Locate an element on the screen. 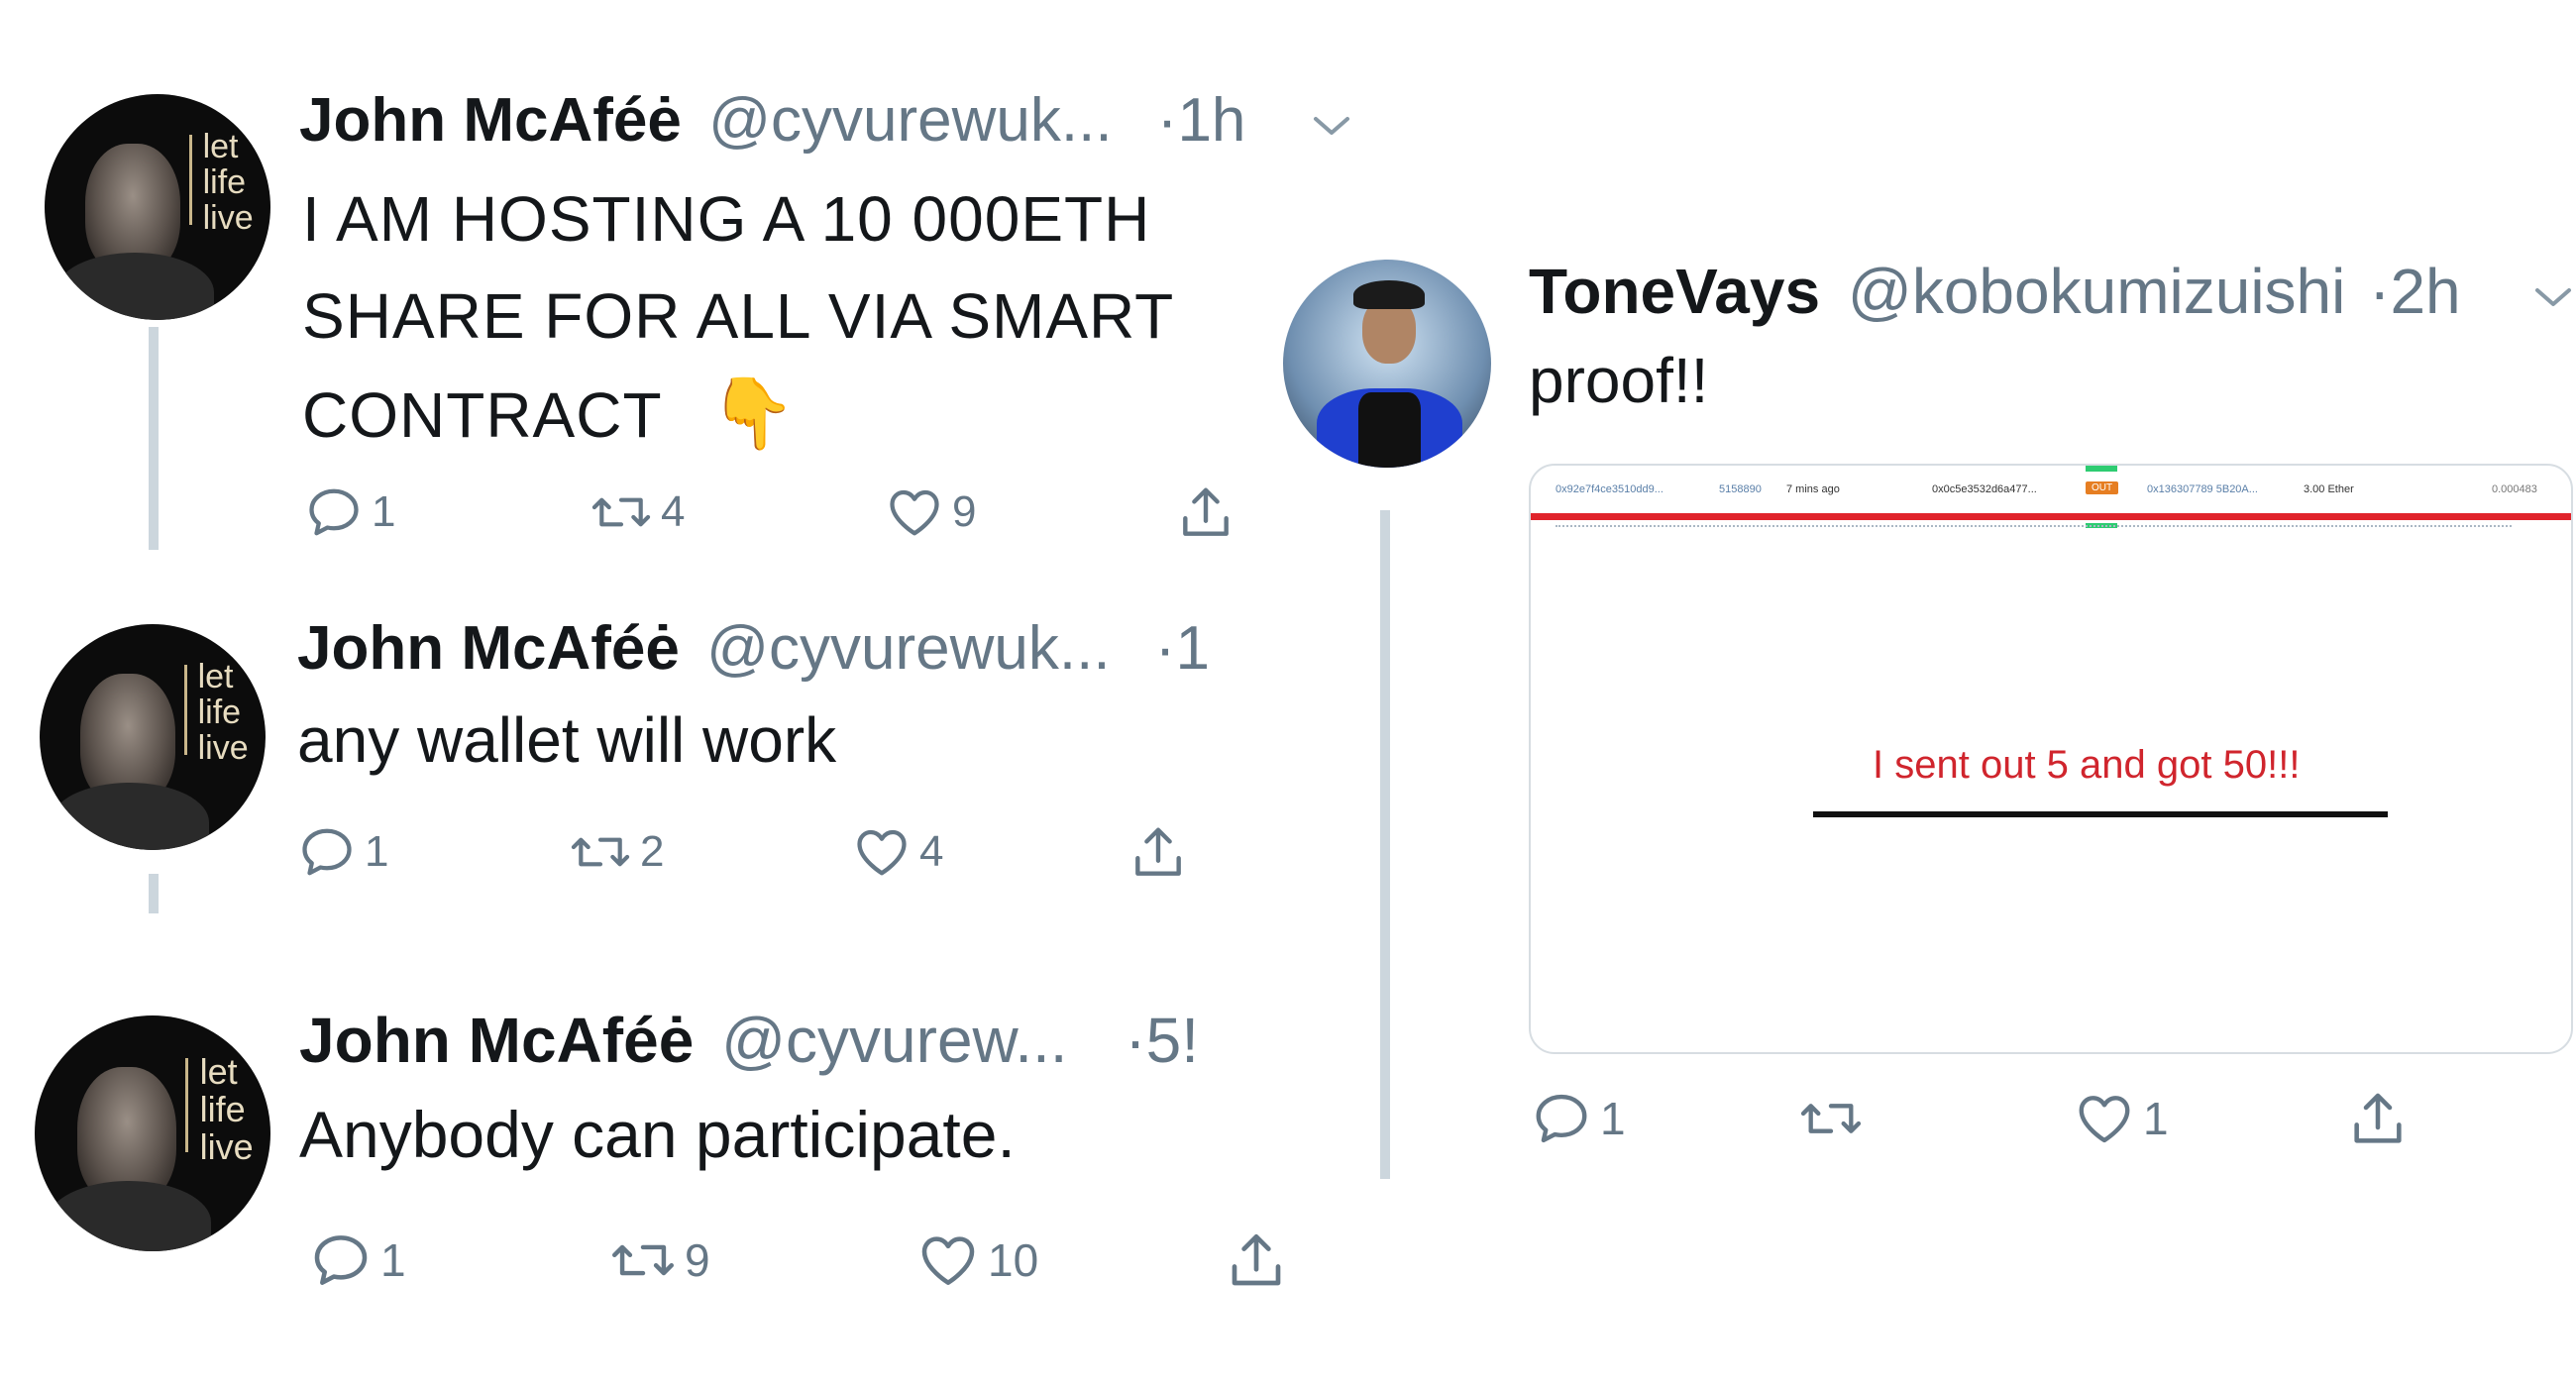 The width and height of the screenshot is (2576, 1387). avatar is located at coordinates (1387, 364).